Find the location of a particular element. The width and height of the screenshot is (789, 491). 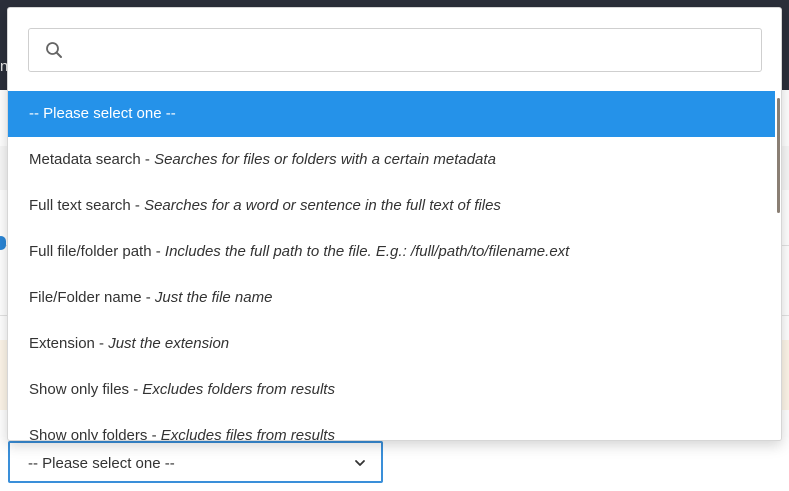

option-description: Excludes folders from results is located at coordinates (238, 389).